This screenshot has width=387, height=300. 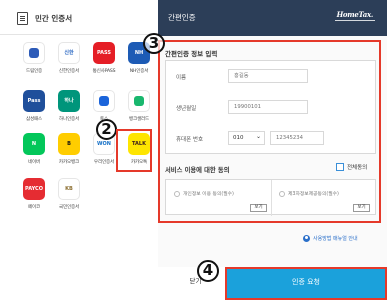 I want to click on manual-help-label: 사용방법 매뉴얼 안내, so click(x=335, y=239).